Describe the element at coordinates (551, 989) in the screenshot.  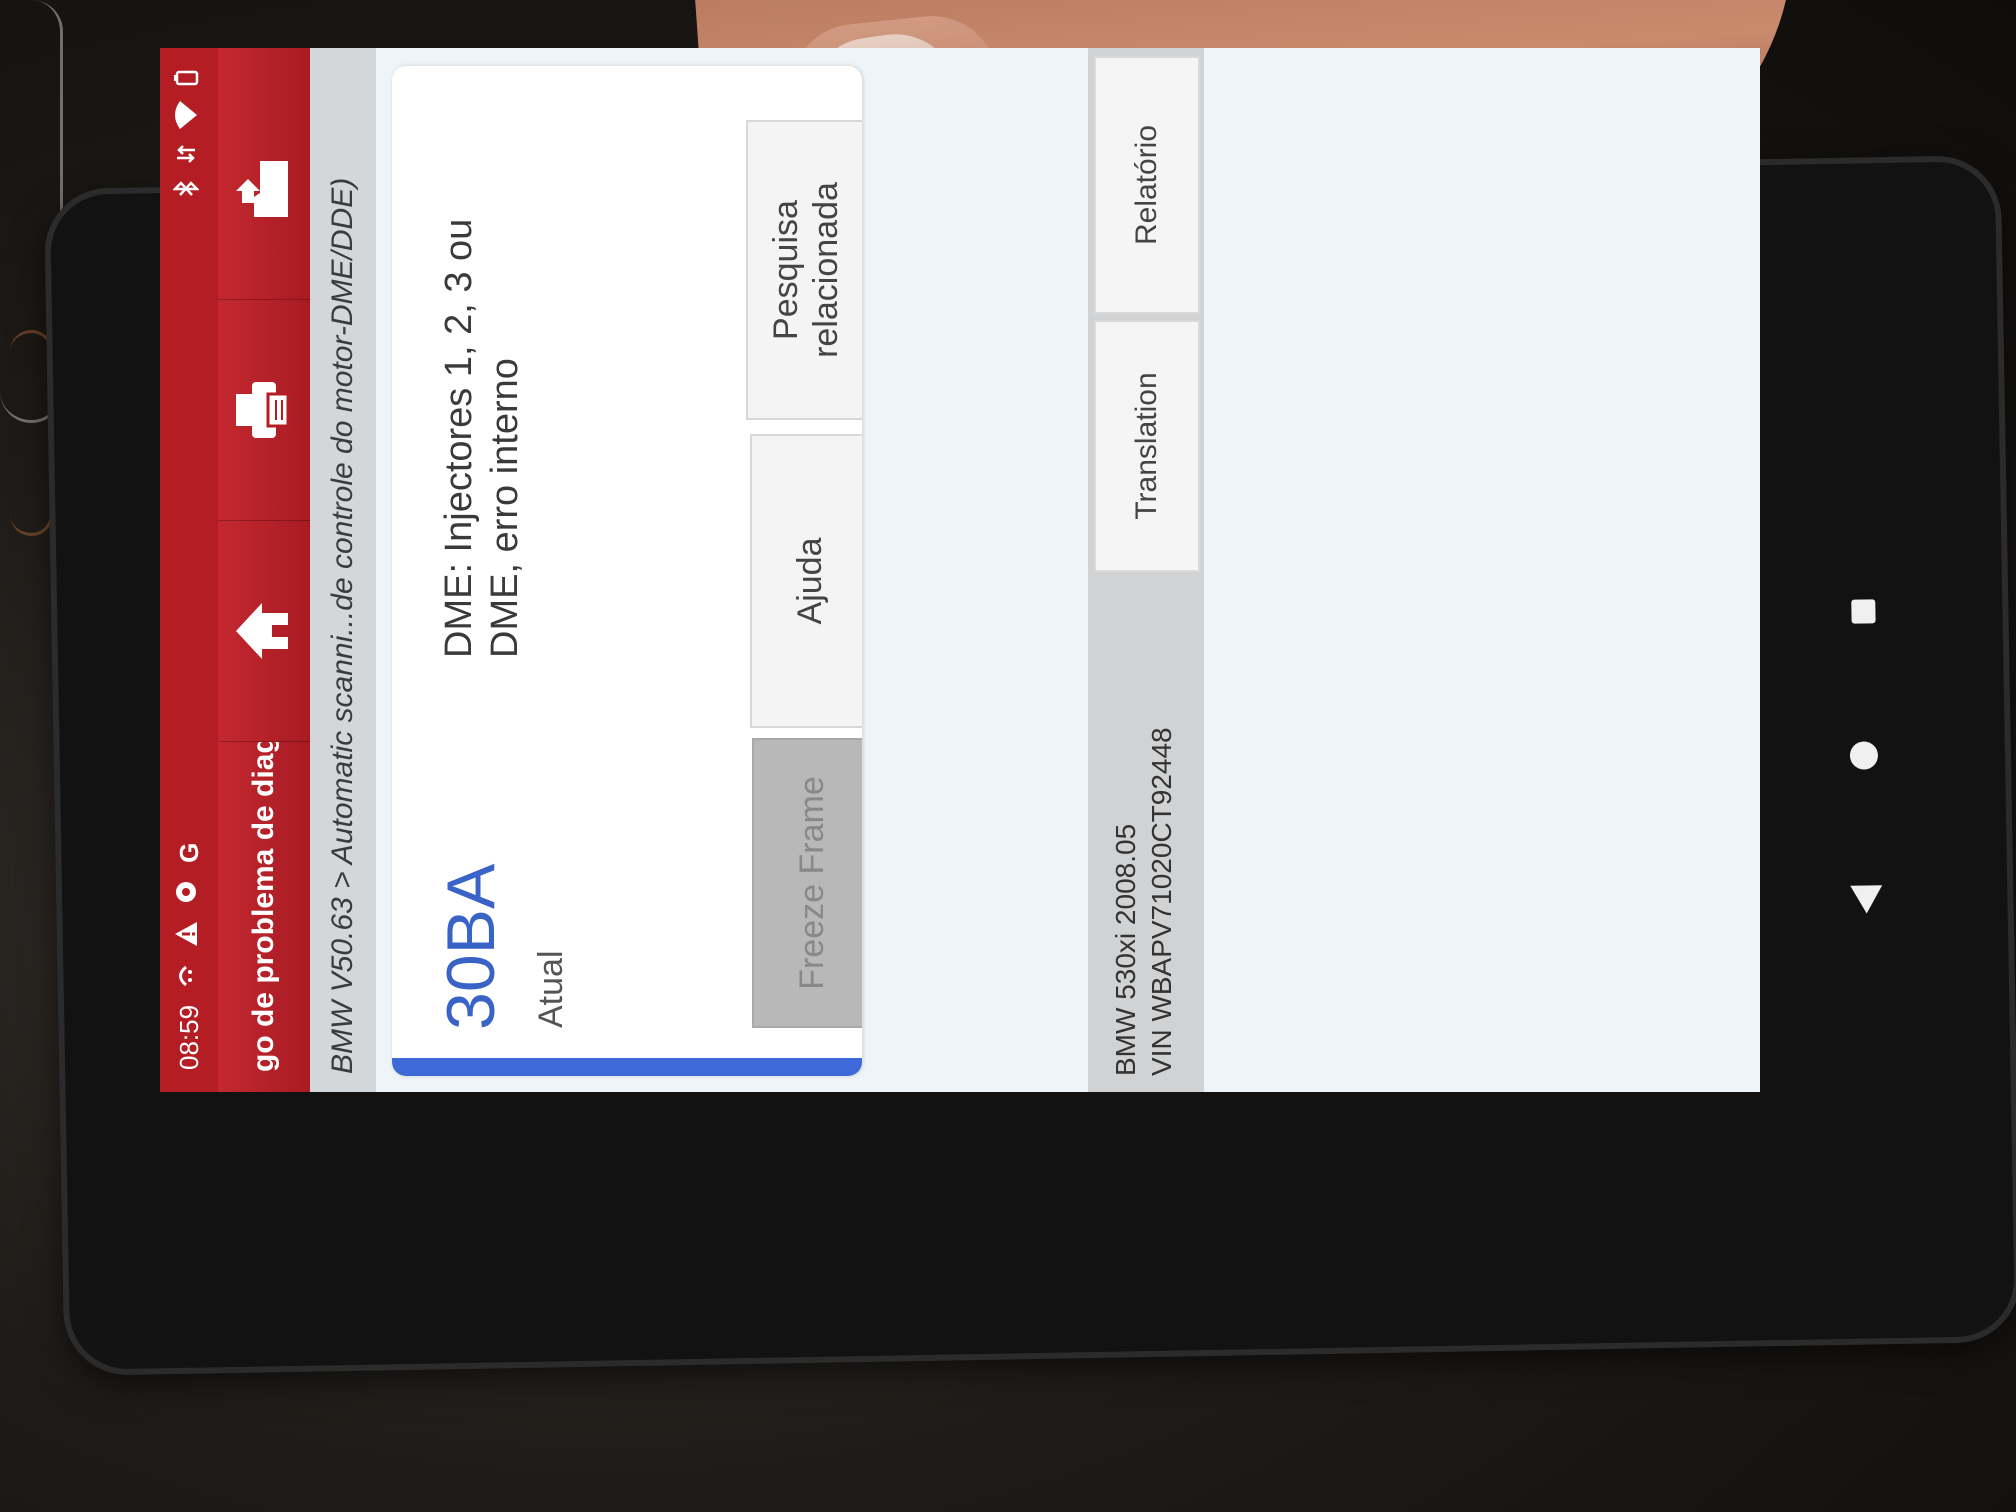
I see `fault-status: Atual` at that location.